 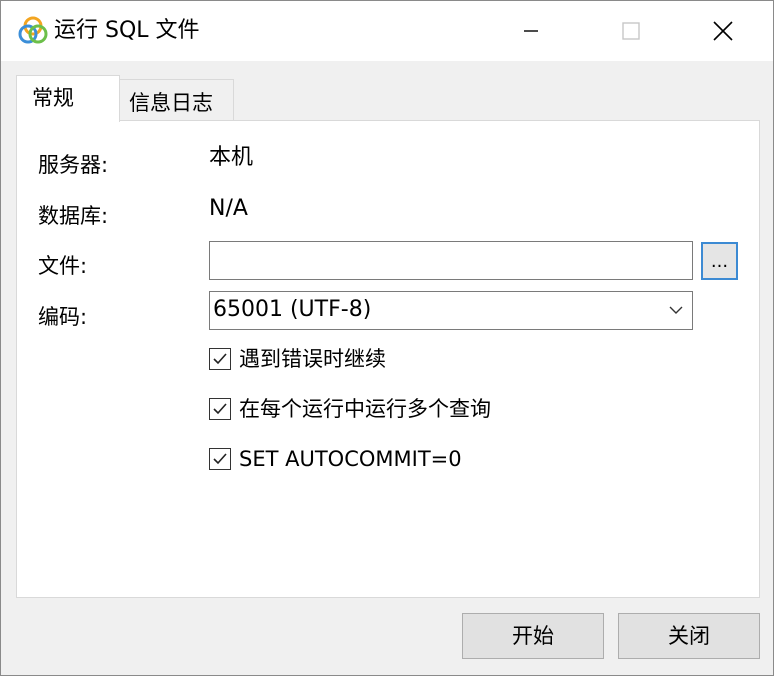 I want to click on encoding-select: 65001 (UTF-8), so click(x=451, y=310).